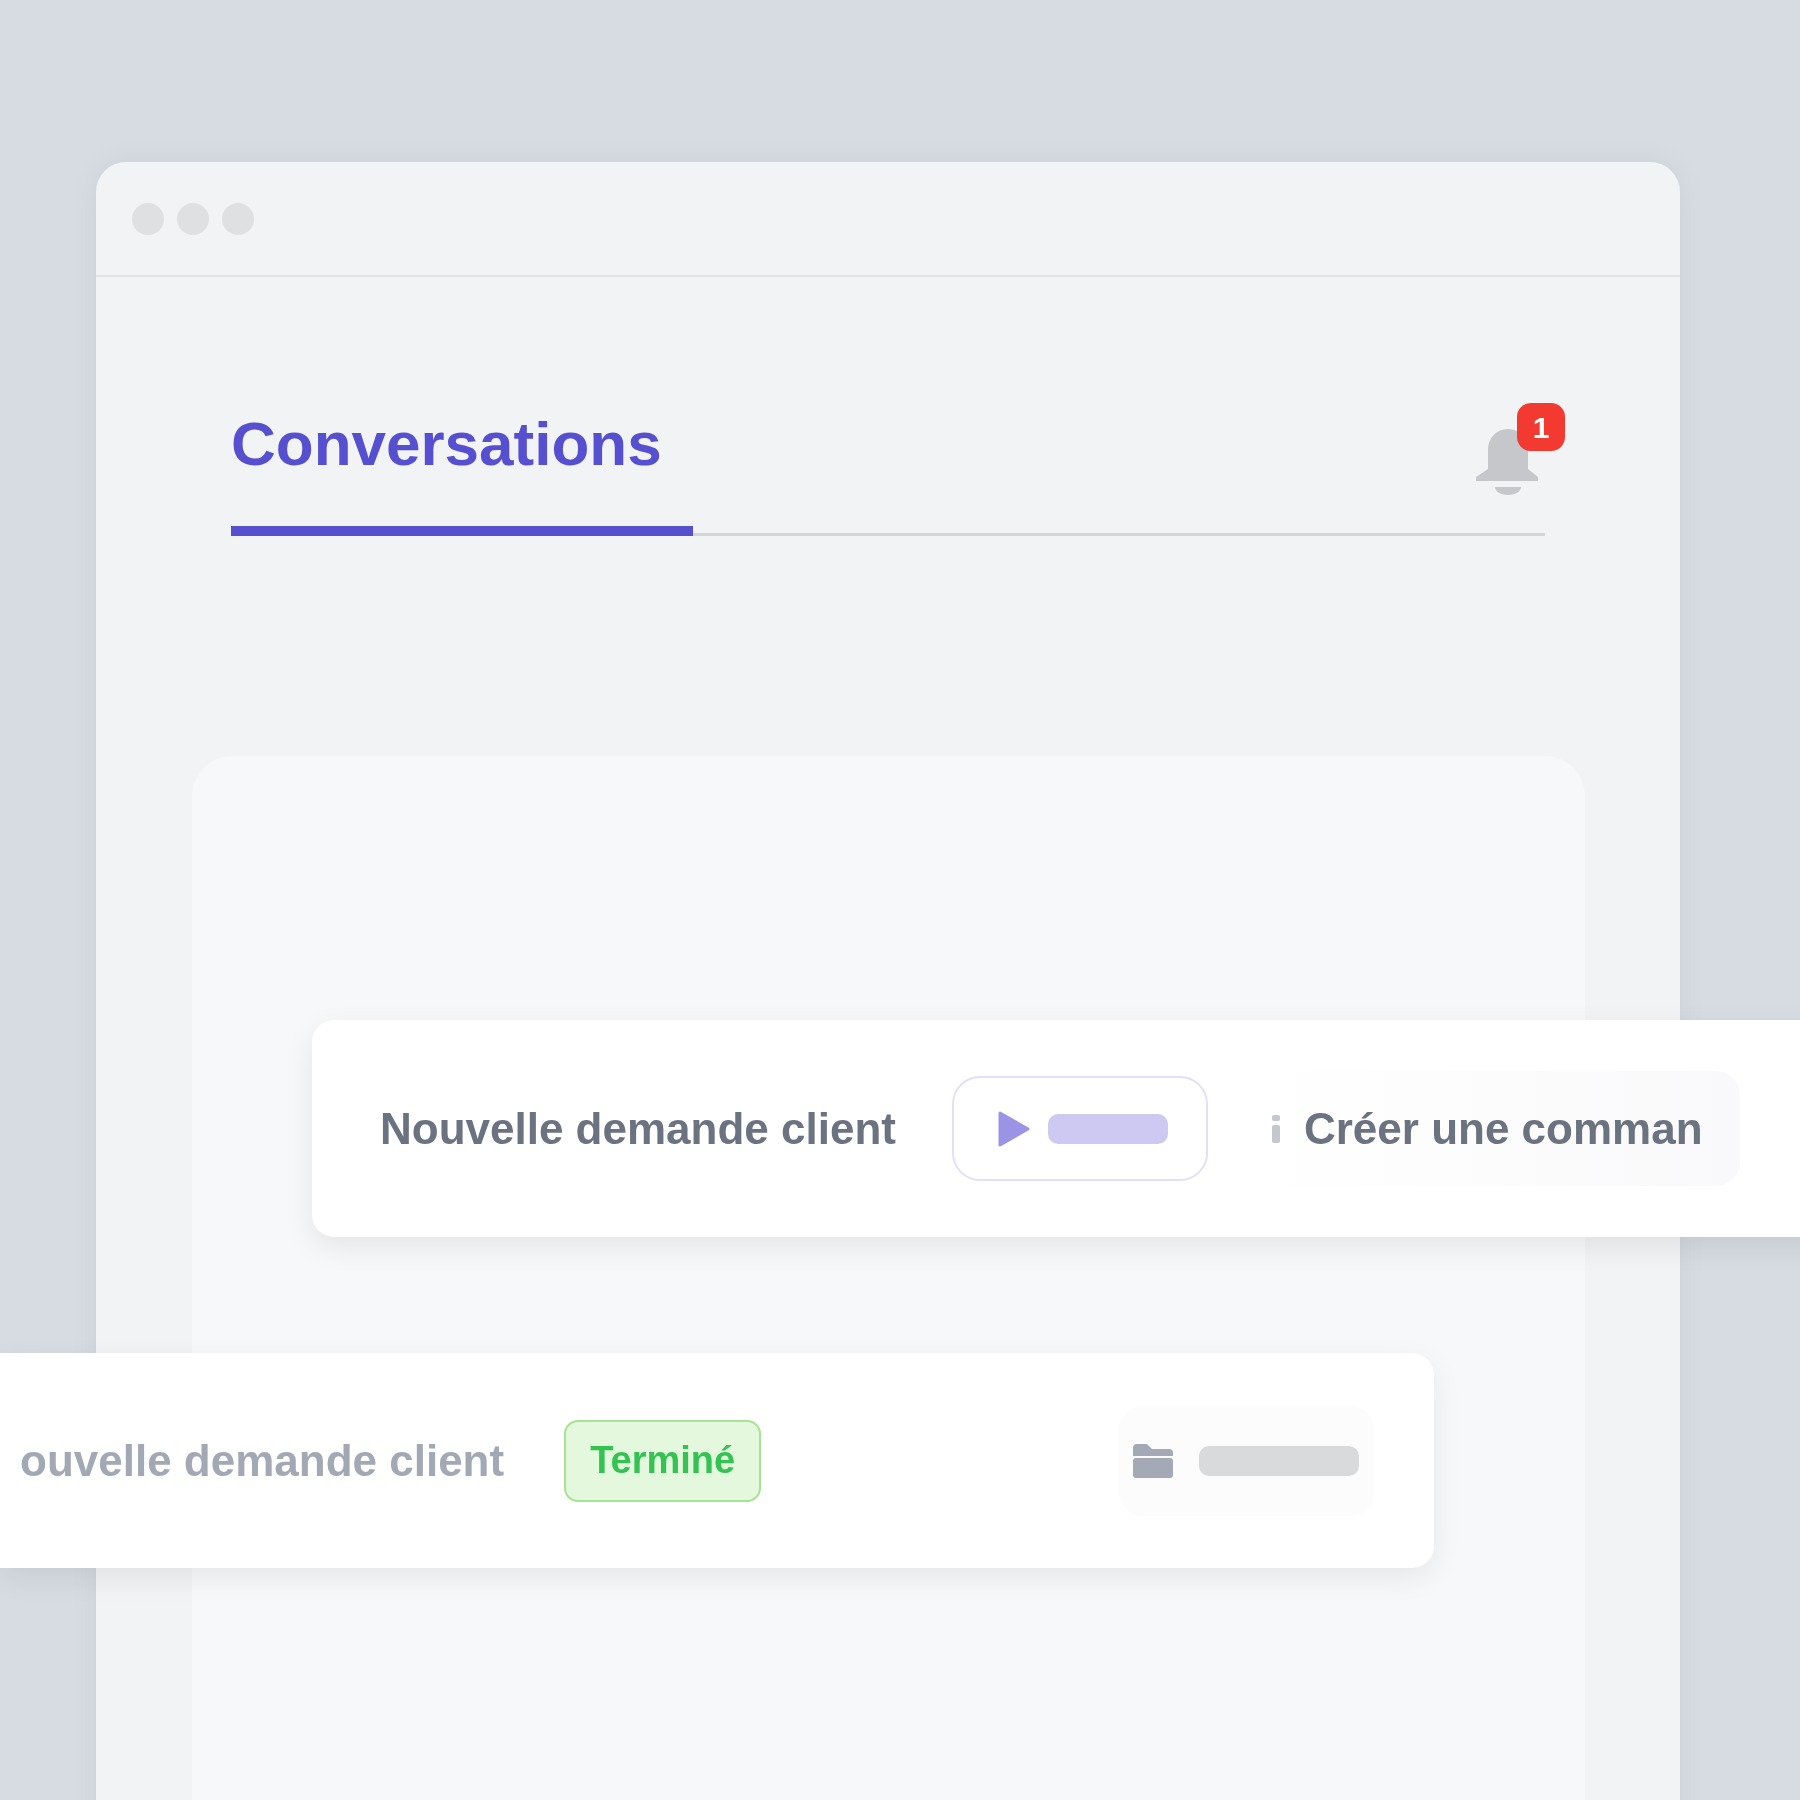 This screenshot has width=1800, height=1800. Describe the element at coordinates (1275, 1128) in the screenshot. I see `info-icon` at that location.